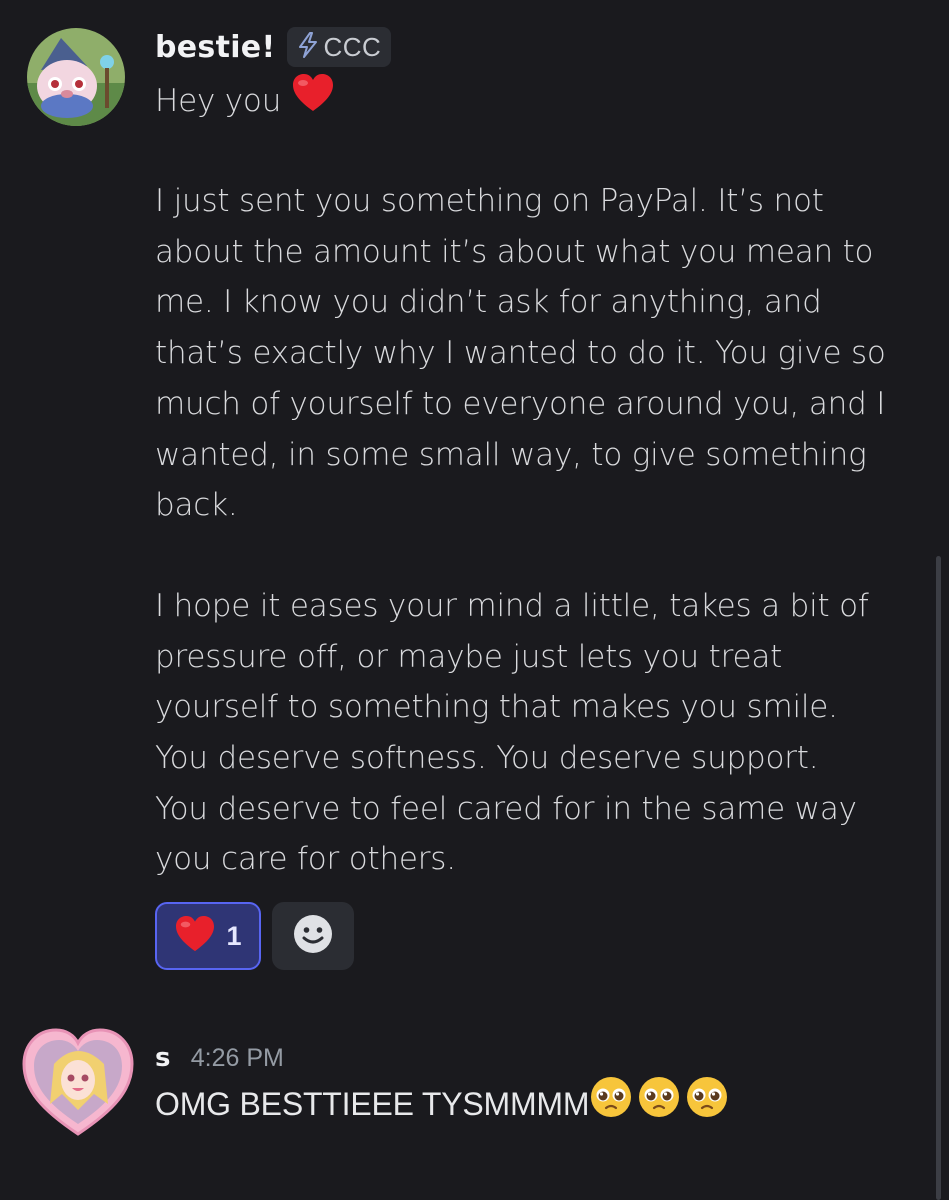  Describe the element at coordinates (215, 47) in the screenshot. I see `username: bestie!` at that location.